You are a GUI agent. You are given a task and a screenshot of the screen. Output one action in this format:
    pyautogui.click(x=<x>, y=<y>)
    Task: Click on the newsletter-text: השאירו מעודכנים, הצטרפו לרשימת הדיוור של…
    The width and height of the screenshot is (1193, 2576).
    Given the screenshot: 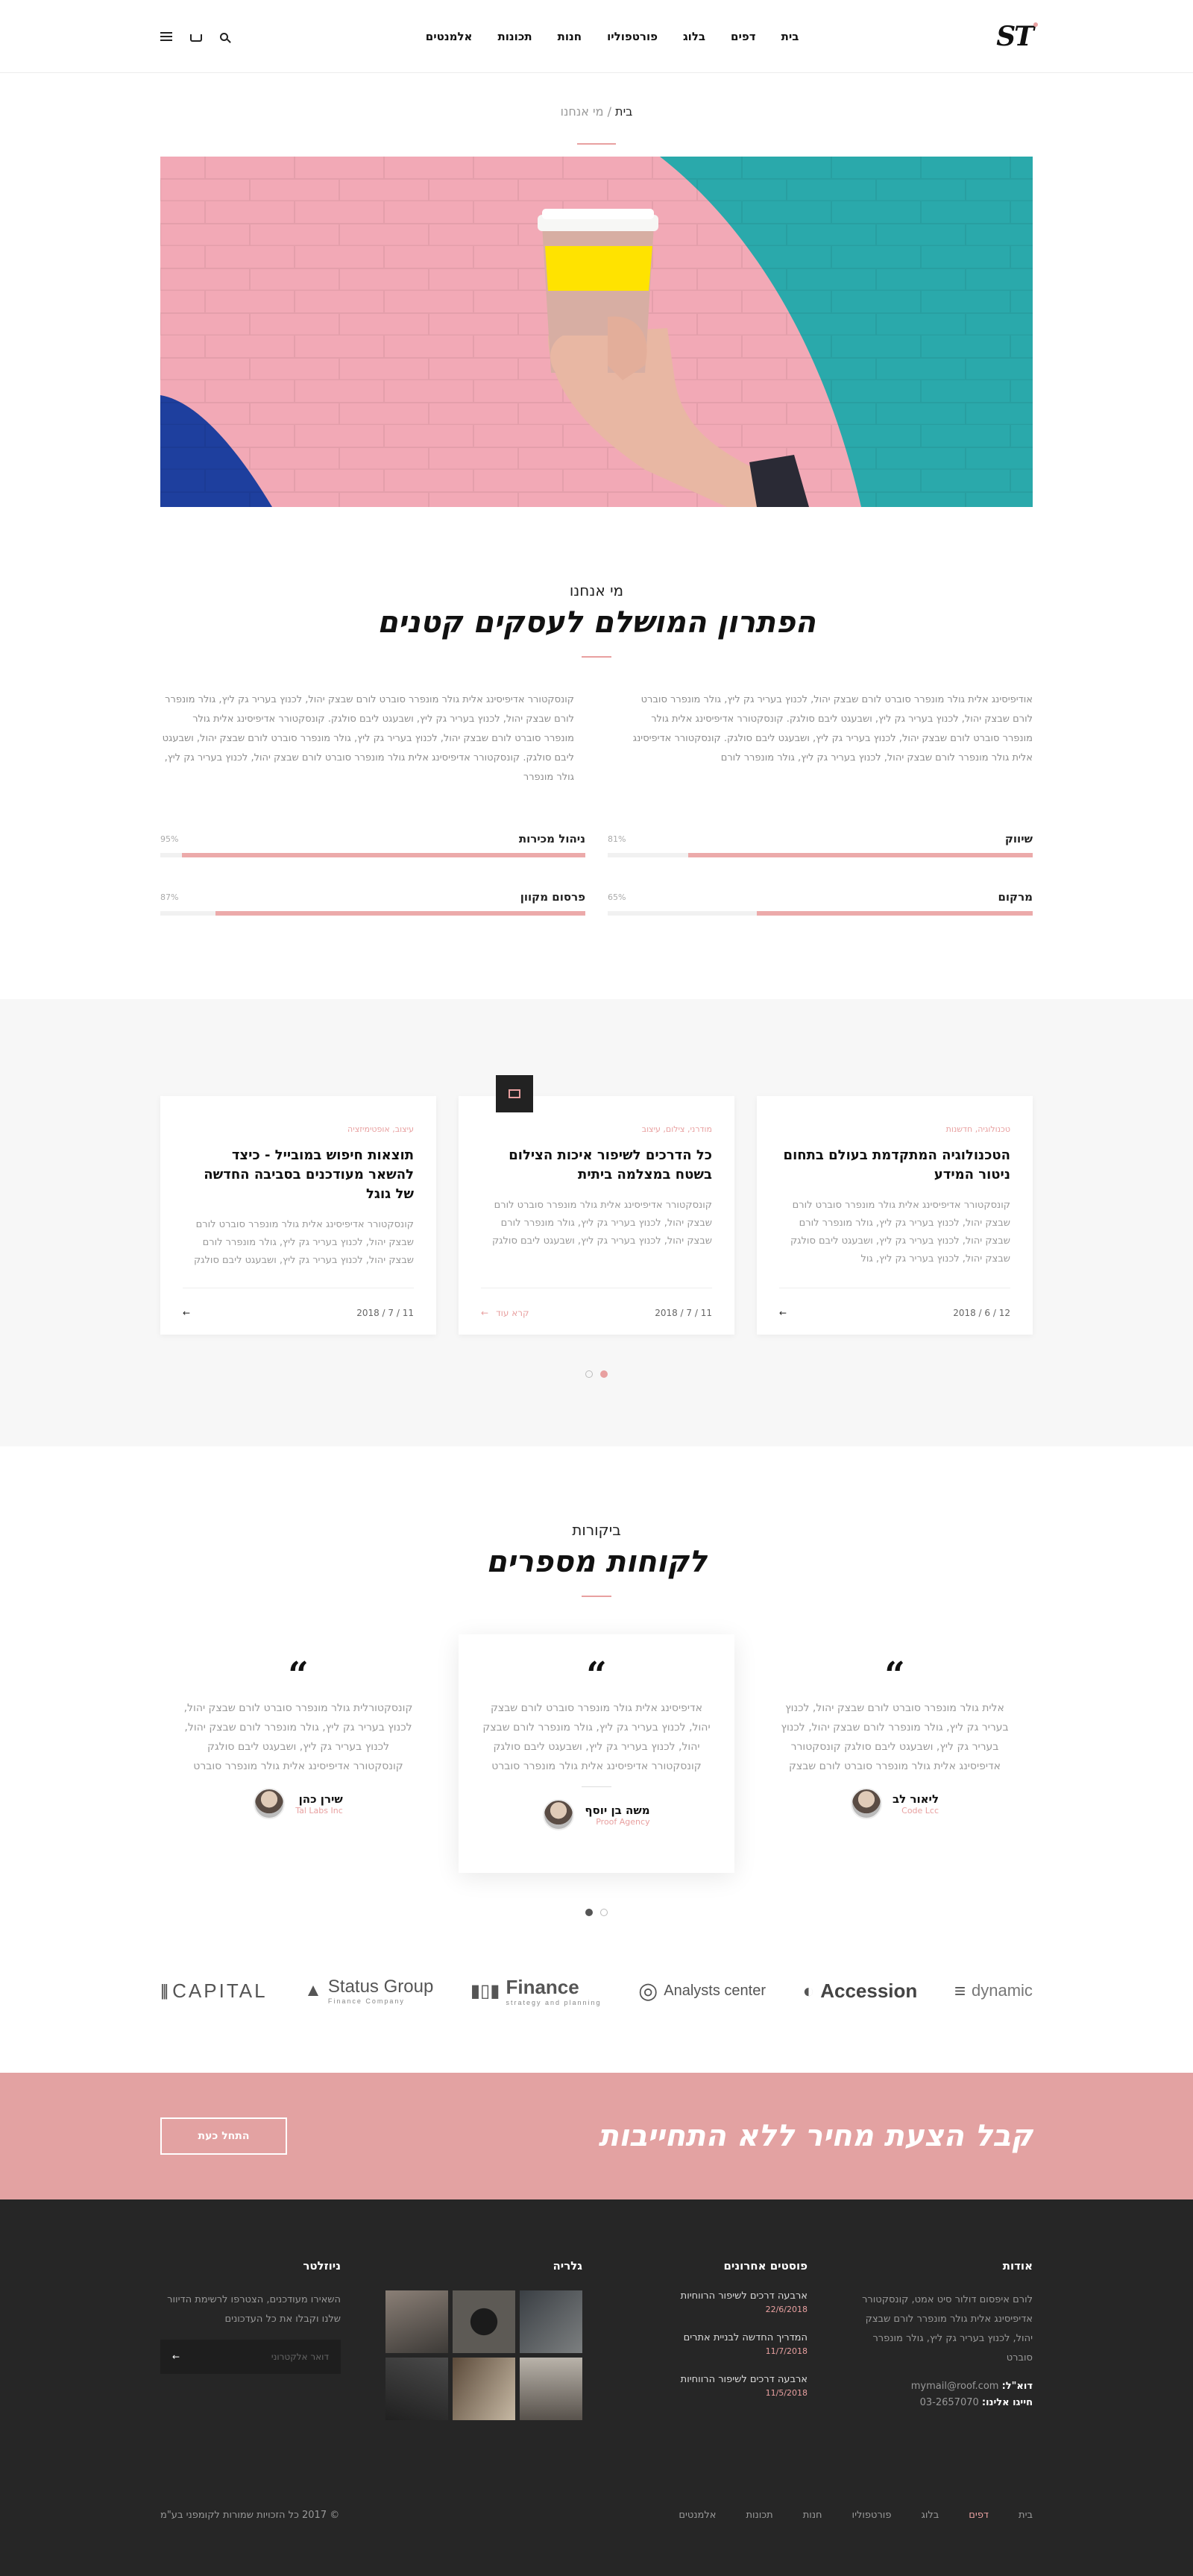 What is the action you would take?
    pyautogui.click(x=254, y=2309)
    